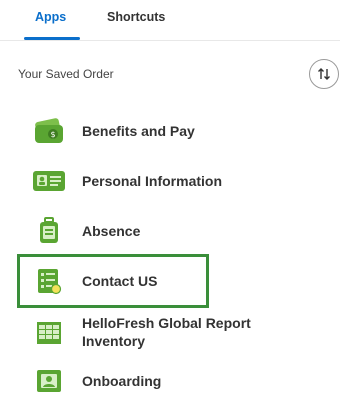 The width and height of the screenshot is (340, 401). I want to click on sort-arrows-icon, so click(324, 74).